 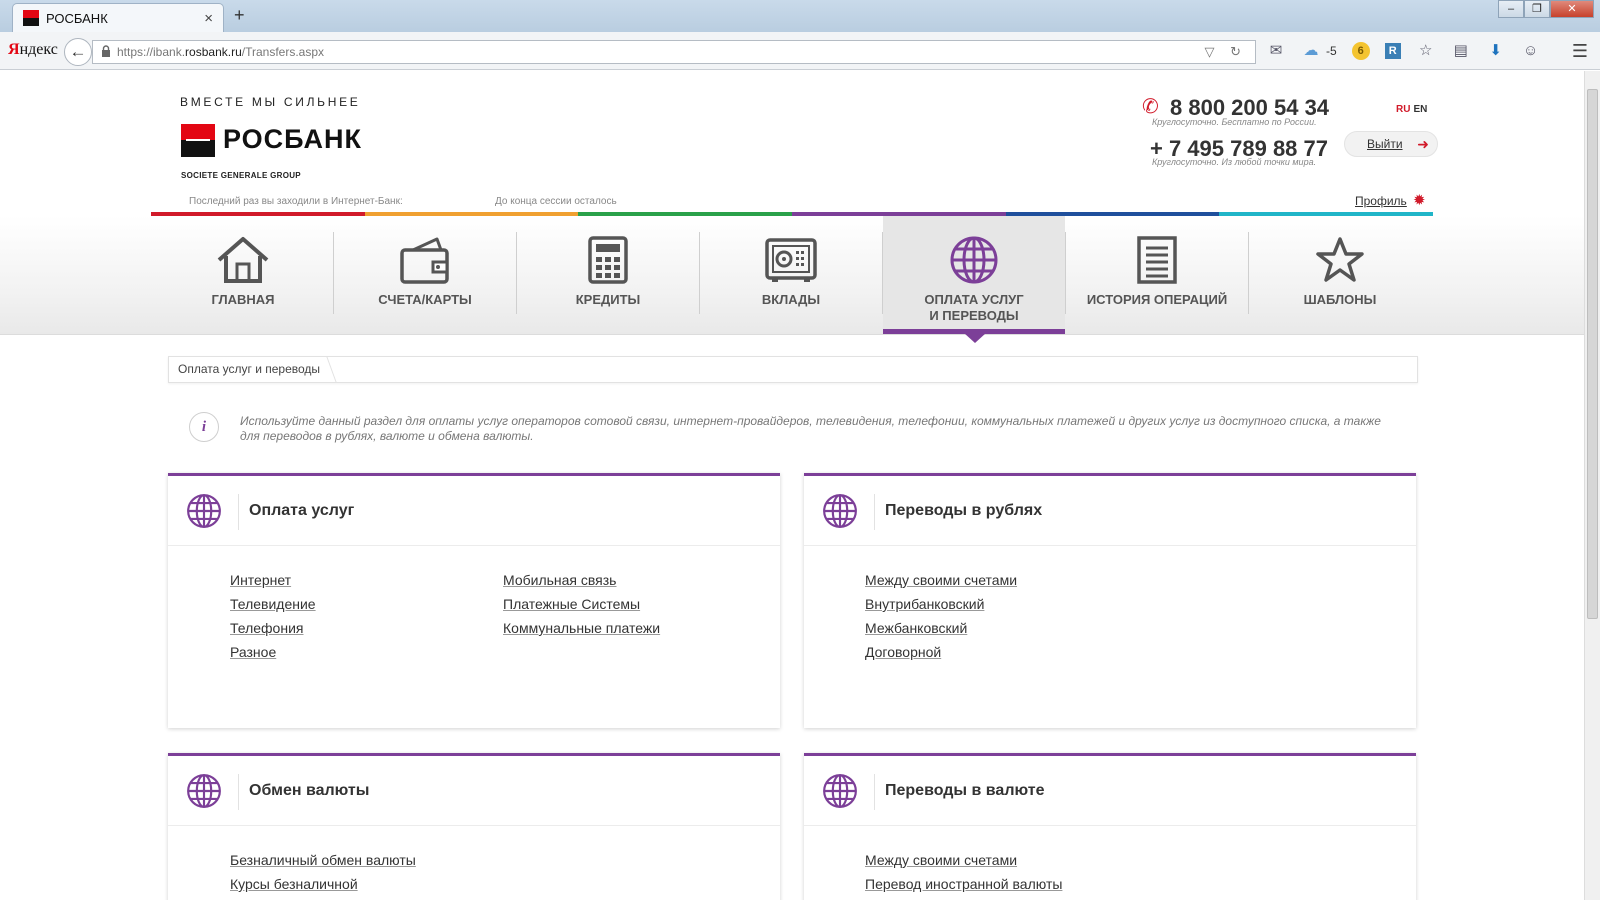 What do you see at coordinates (1426, 51) in the screenshot?
I see `bookmark-star-icon: ☆` at bounding box center [1426, 51].